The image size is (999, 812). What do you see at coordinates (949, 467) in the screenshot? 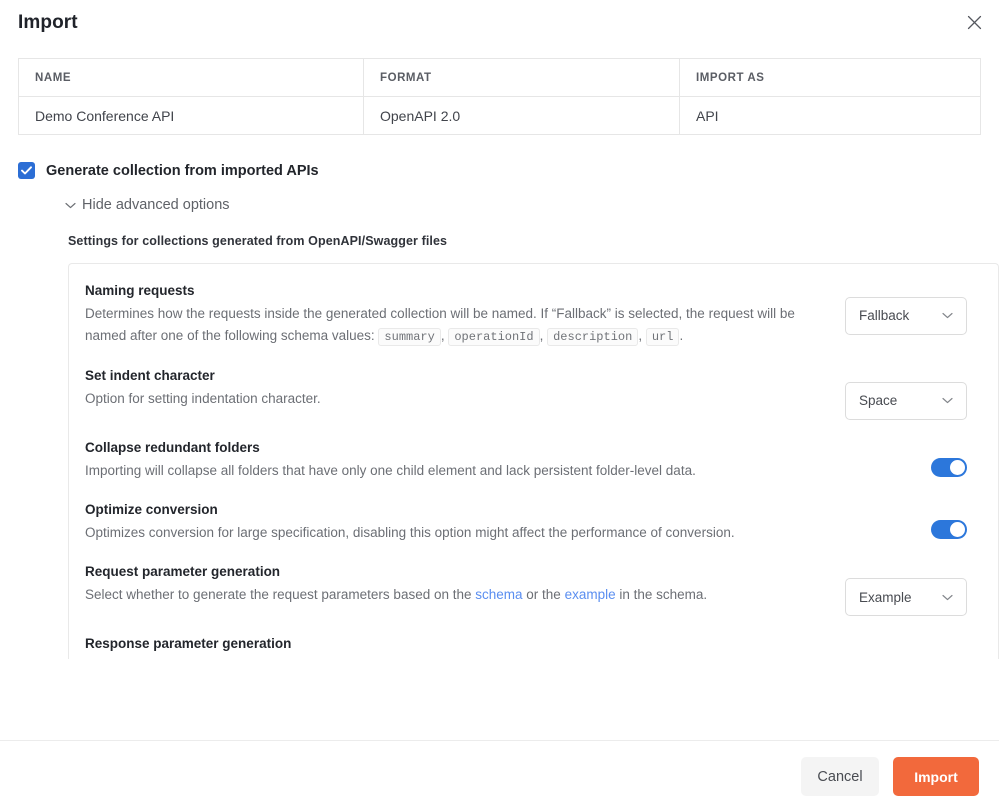
I see `collapse-redundant-folders-switch` at bounding box center [949, 467].